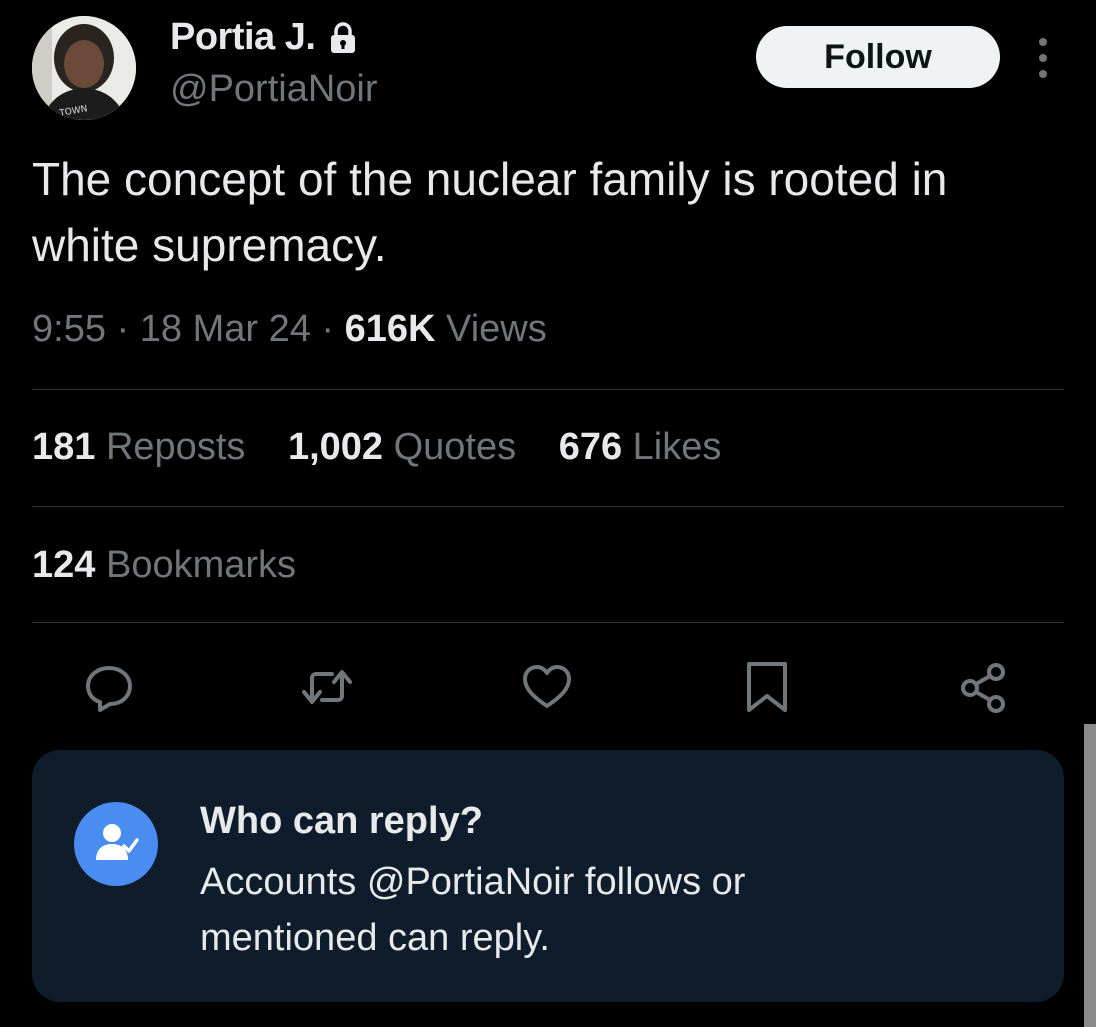  What do you see at coordinates (225, 329) in the screenshot?
I see `tweet-date: 18 Mar 24` at bounding box center [225, 329].